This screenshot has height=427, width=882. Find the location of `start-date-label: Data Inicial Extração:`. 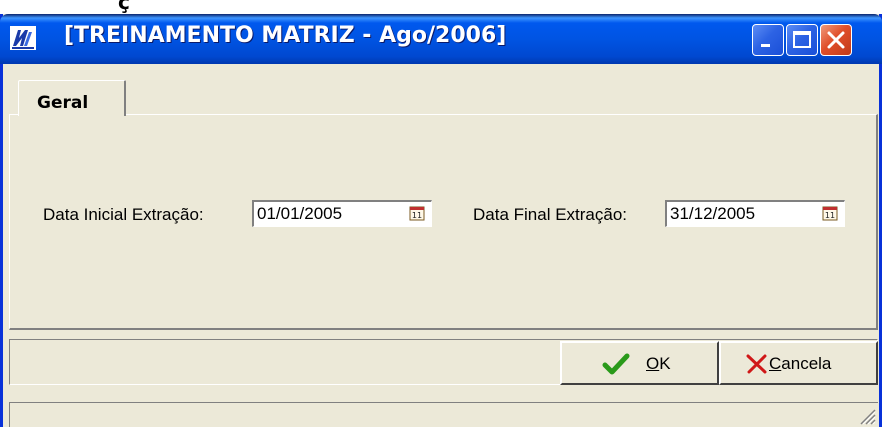

start-date-label: Data Inicial Extração: is located at coordinates (123, 214).